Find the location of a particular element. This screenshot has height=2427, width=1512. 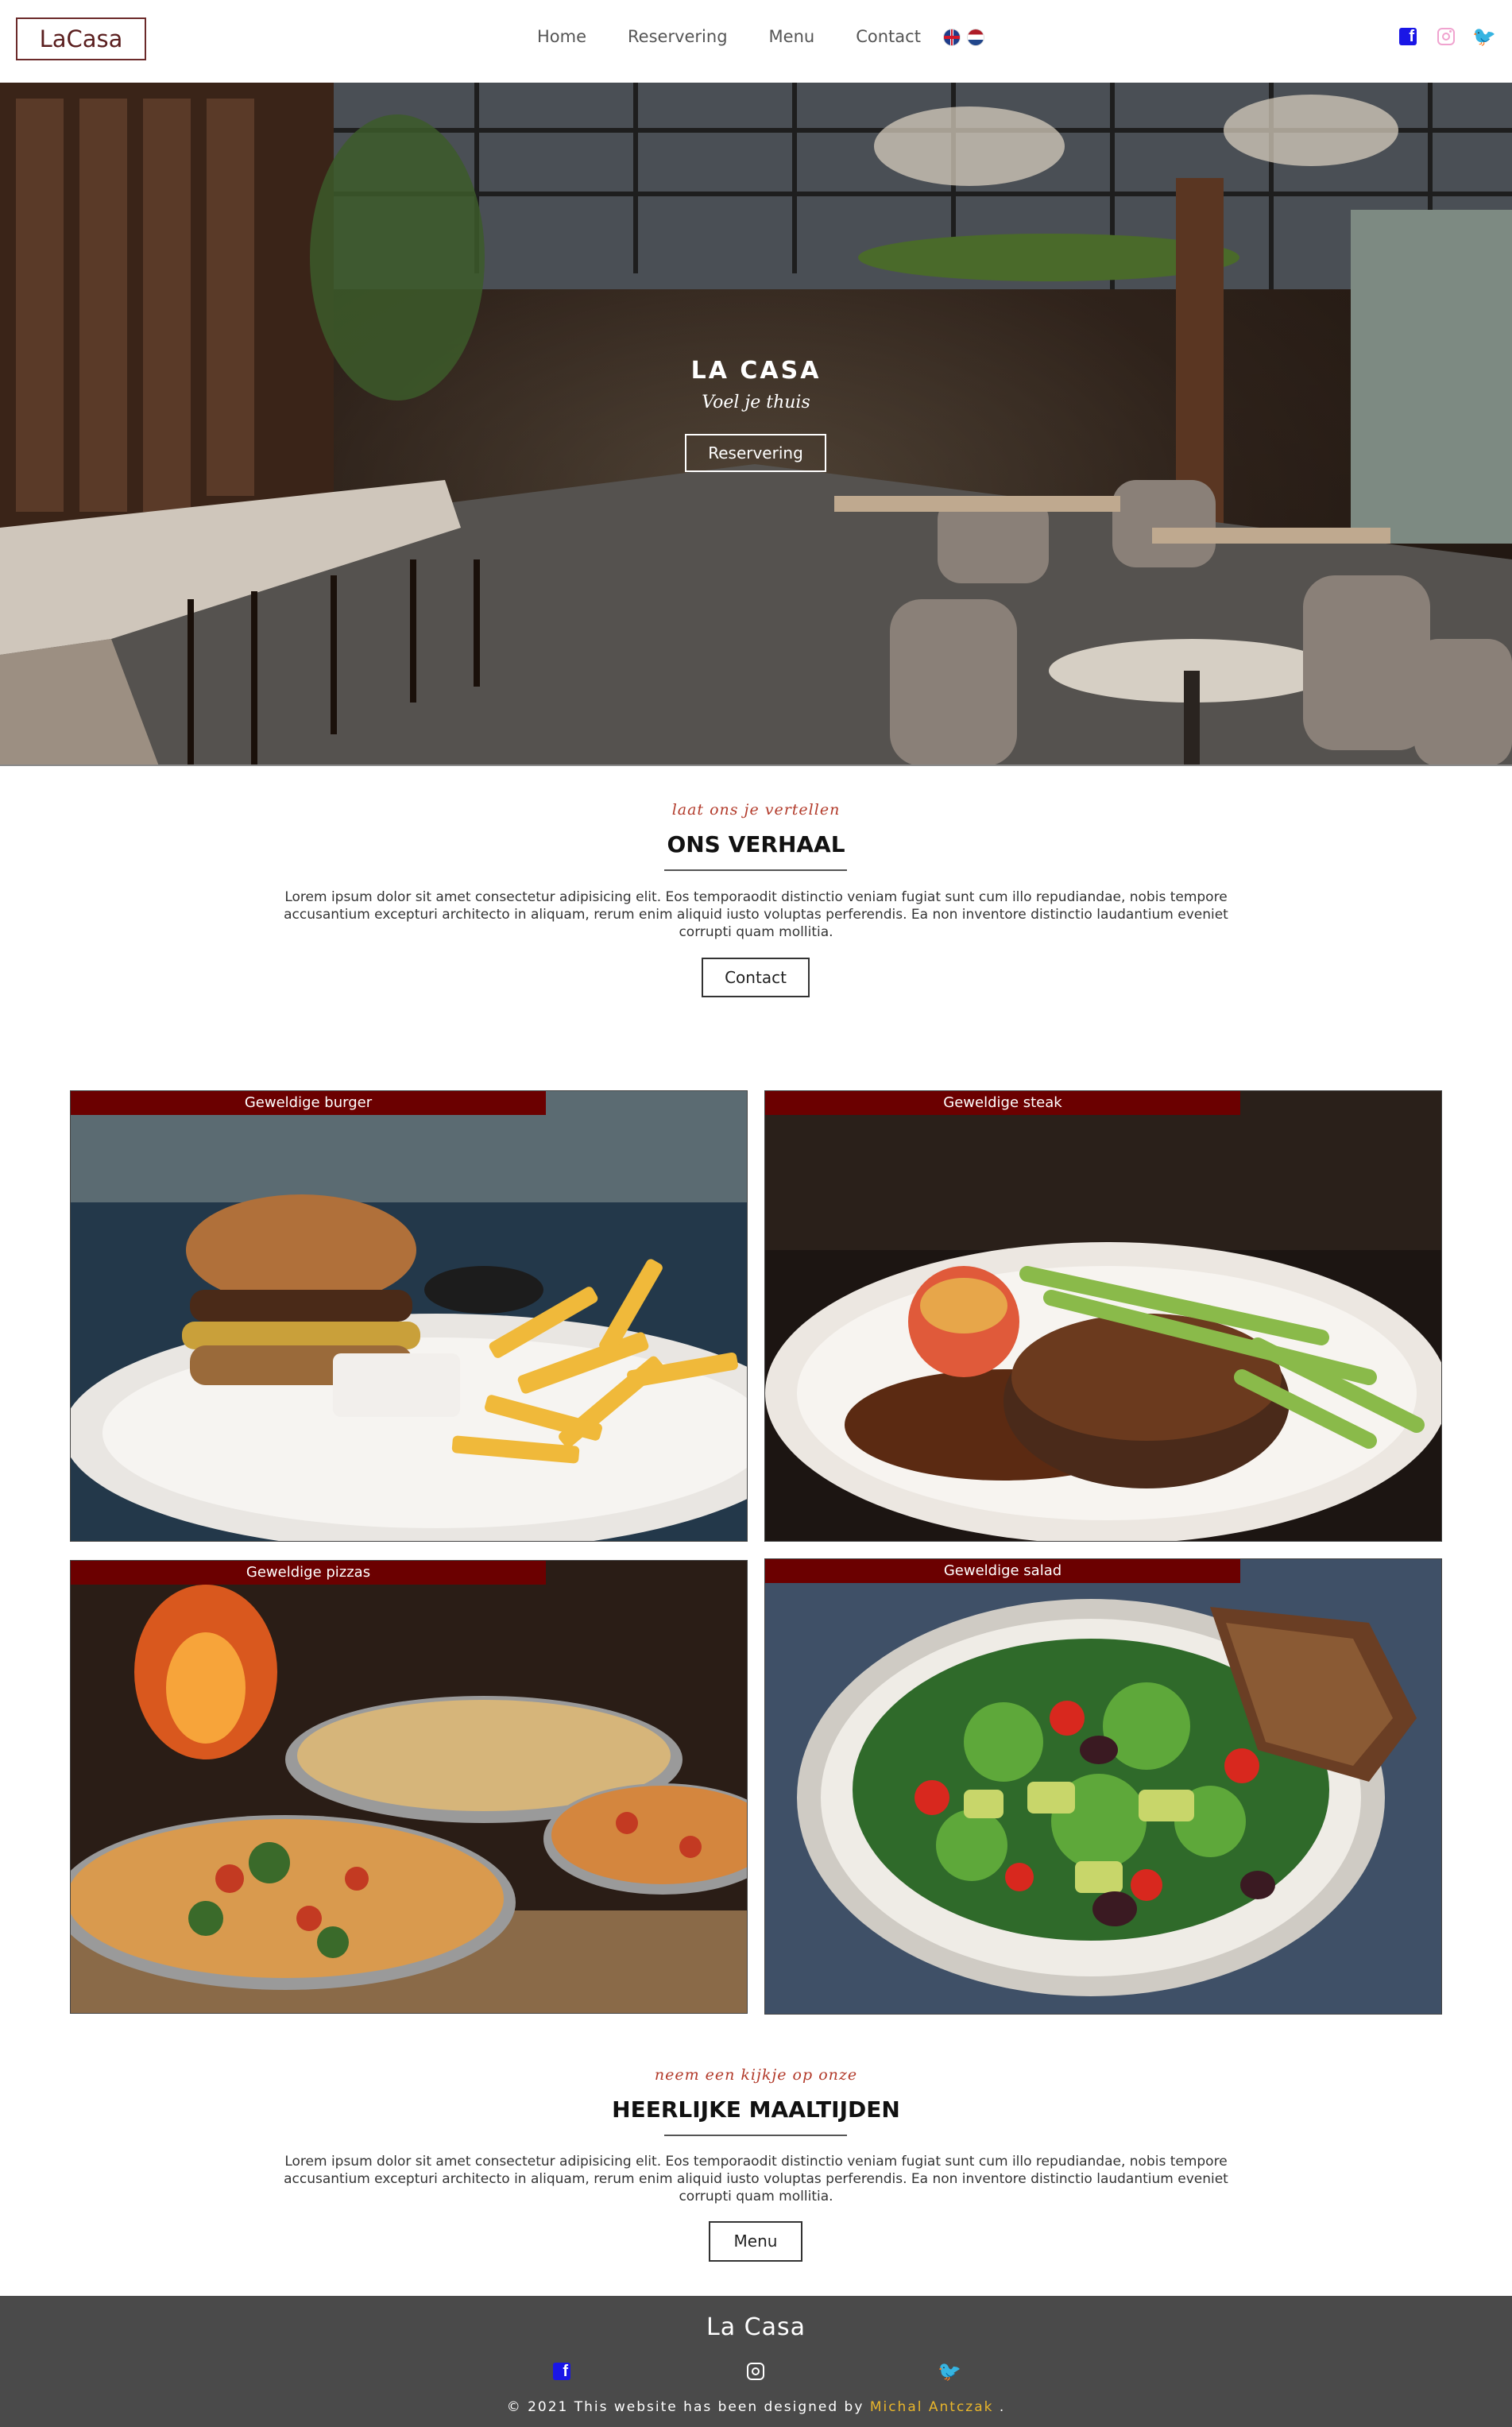

contact-button: Contact is located at coordinates (756, 977).